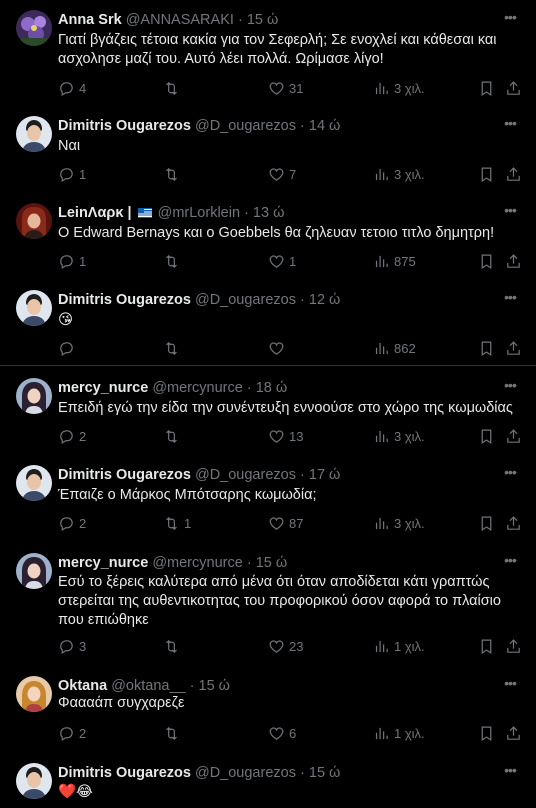 Image resolution: width=536 pixels, height=808 pixels. What do you see at coordinates (282, 733) in the screenshot?
I see `like-button: 6` at bounding box center [282, 733].